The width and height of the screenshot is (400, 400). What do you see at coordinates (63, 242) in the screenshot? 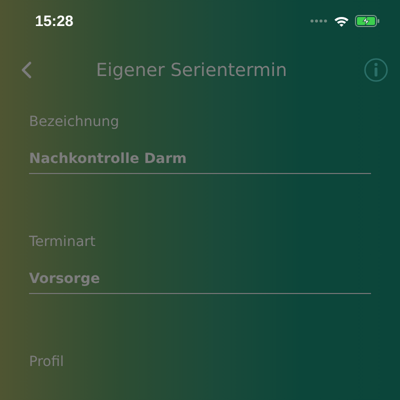
I see `field-label: Terminart` at bounding box center [63, 242].